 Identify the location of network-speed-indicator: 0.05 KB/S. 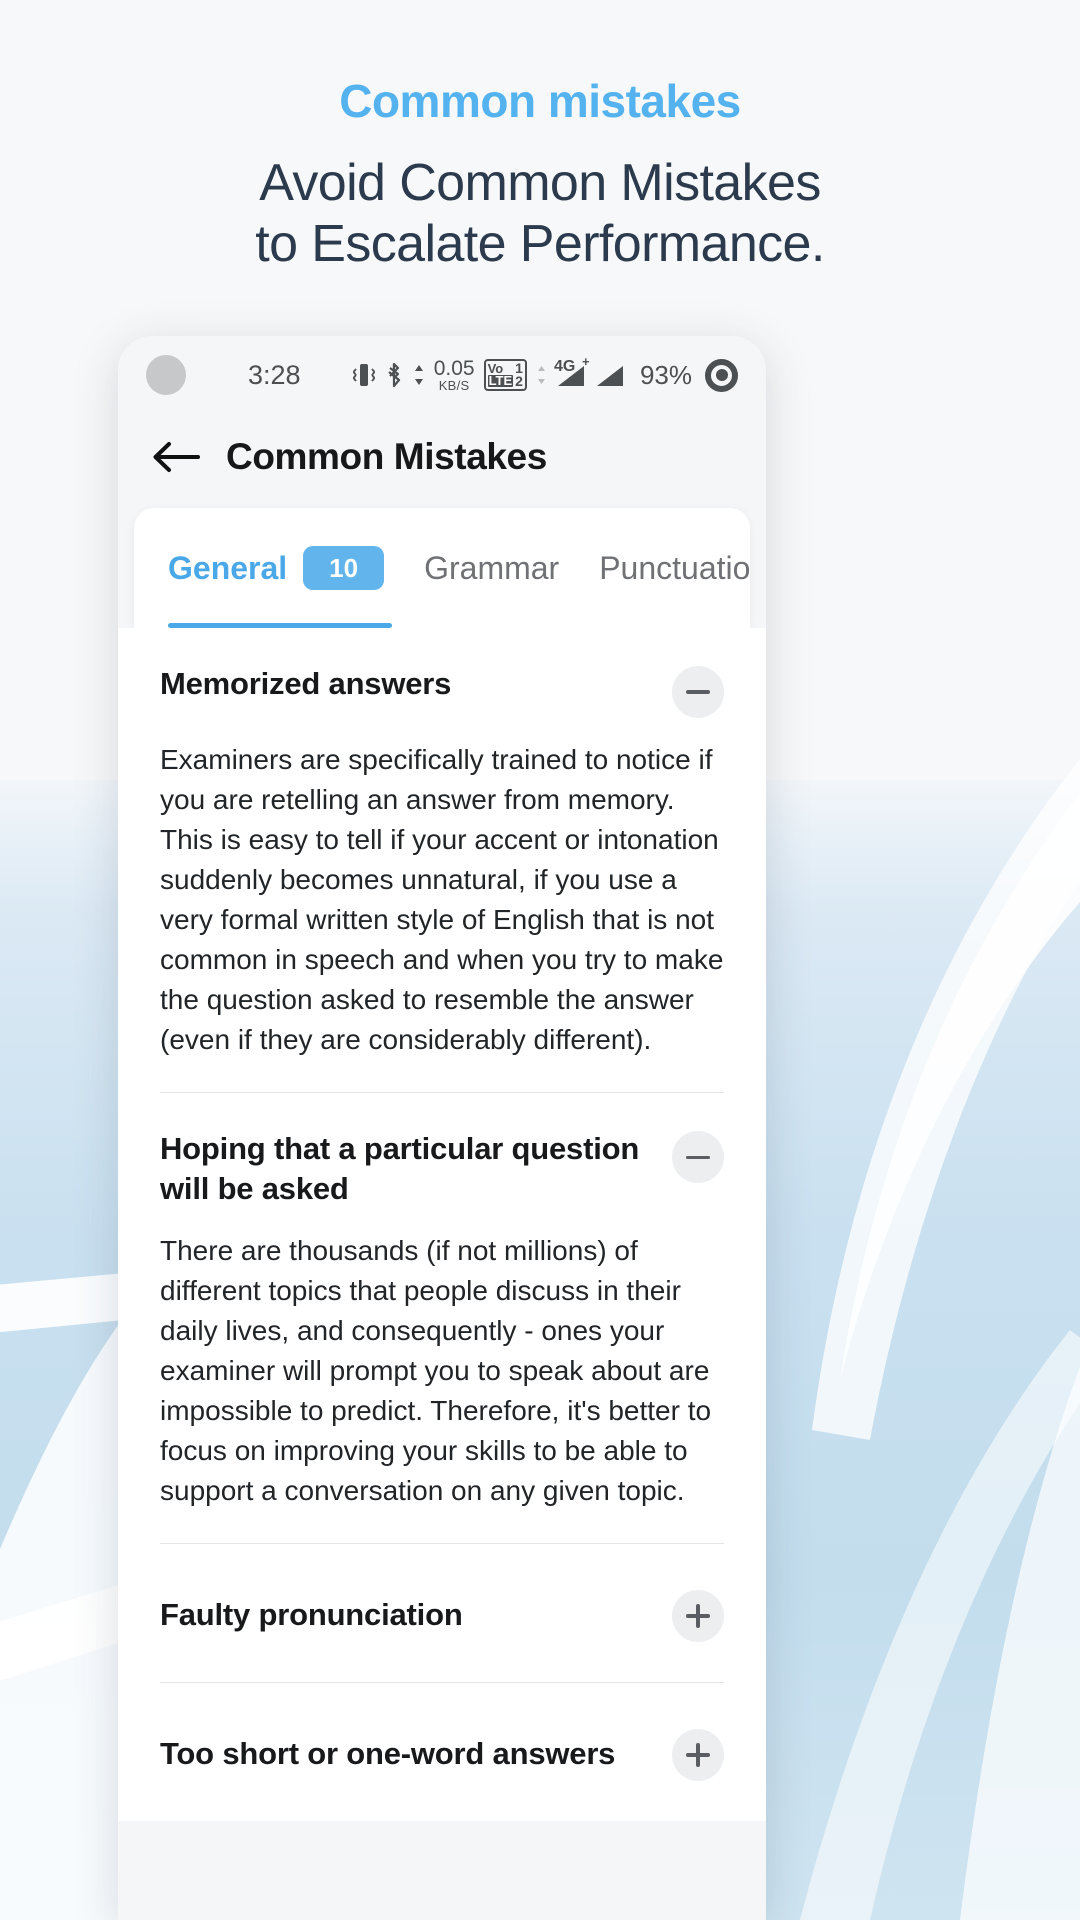
(454, 375).